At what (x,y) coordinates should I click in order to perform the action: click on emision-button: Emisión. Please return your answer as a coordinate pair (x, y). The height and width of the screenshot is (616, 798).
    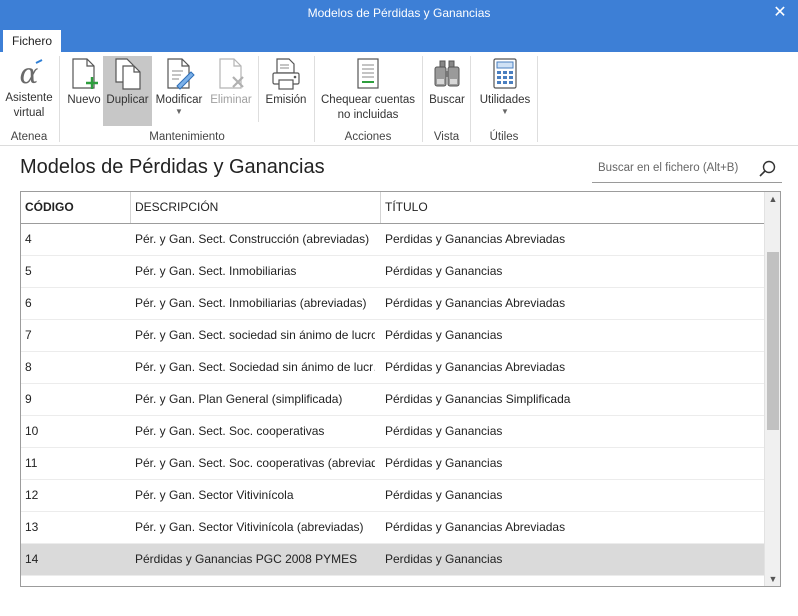
    Looking at the image, I should click on (286, 91).